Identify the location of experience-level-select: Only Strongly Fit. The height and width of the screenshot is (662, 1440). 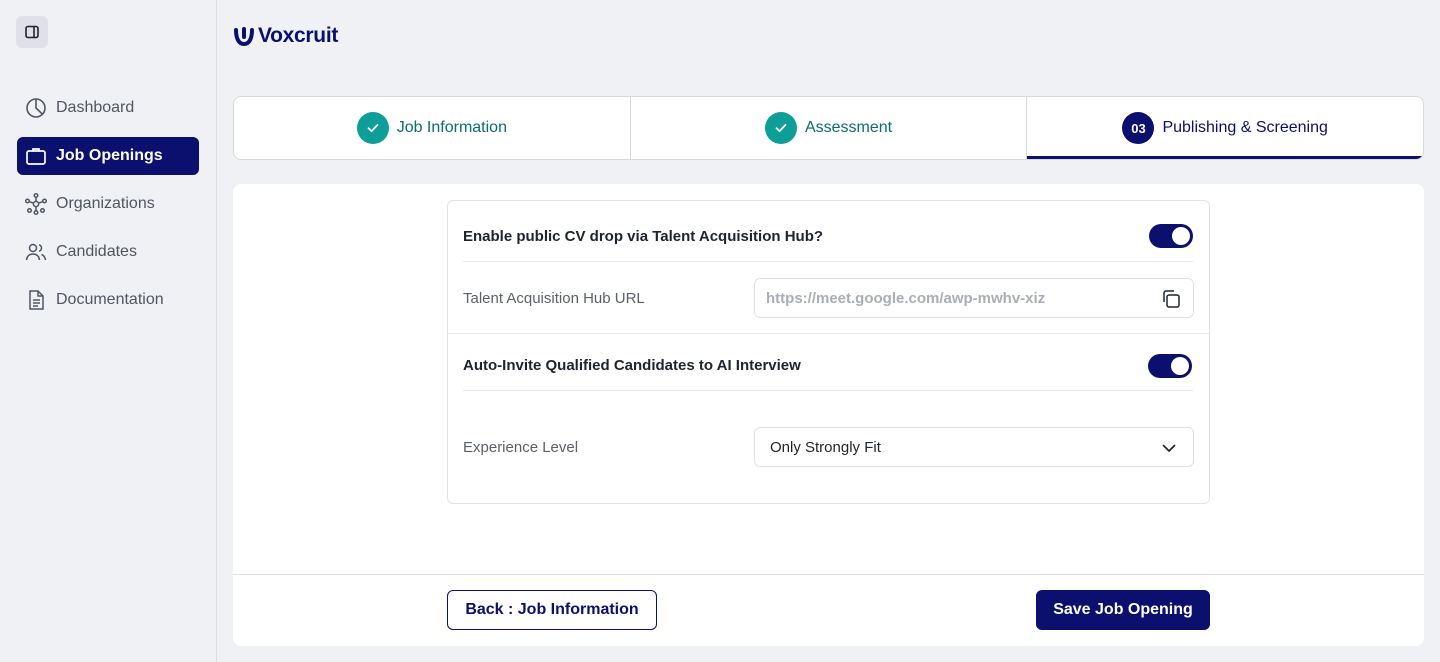
(974, 447).